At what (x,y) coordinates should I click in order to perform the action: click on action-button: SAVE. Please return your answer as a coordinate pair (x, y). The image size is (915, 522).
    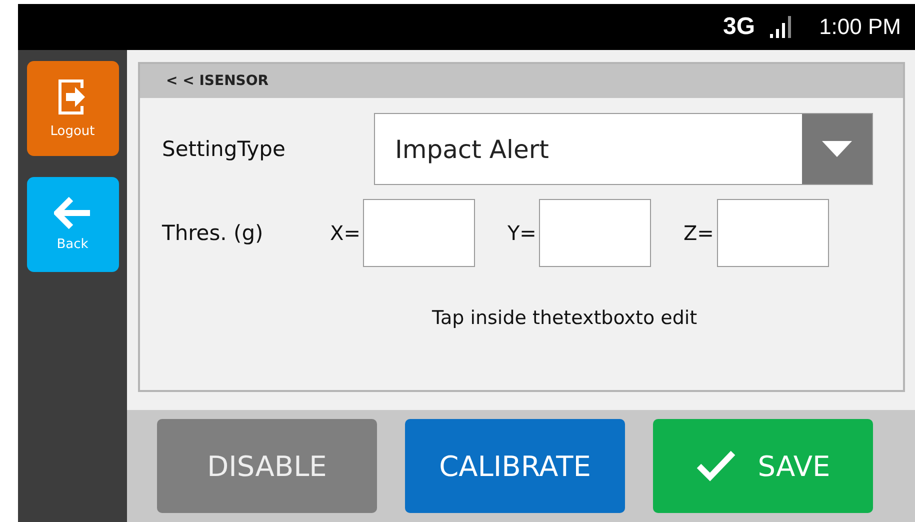
    Looking at the image, I should click on (763, 466).